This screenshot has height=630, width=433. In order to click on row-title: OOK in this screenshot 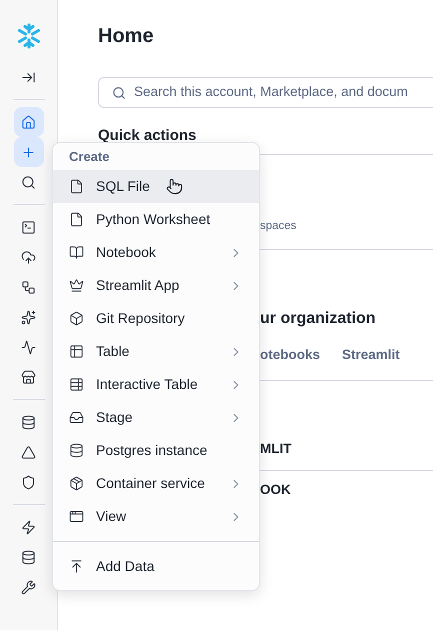, I will do `click(275, 490)`.